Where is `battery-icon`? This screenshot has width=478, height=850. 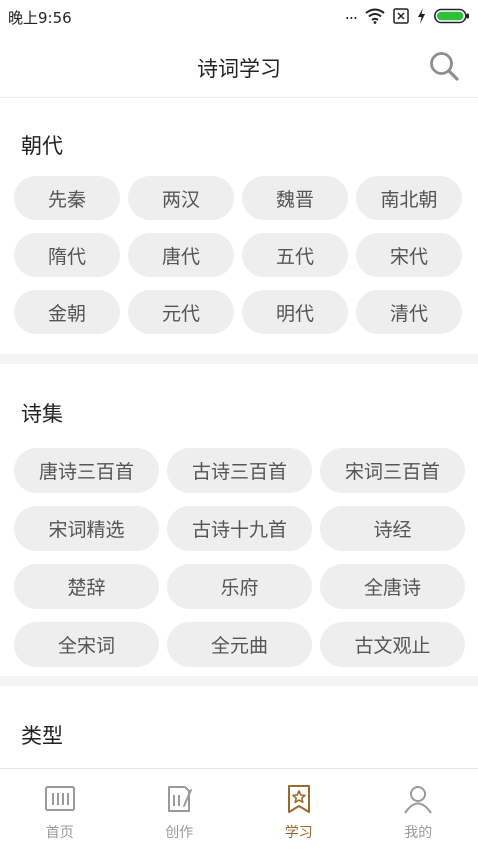
battery-icon is located at coordinates (451, 16).